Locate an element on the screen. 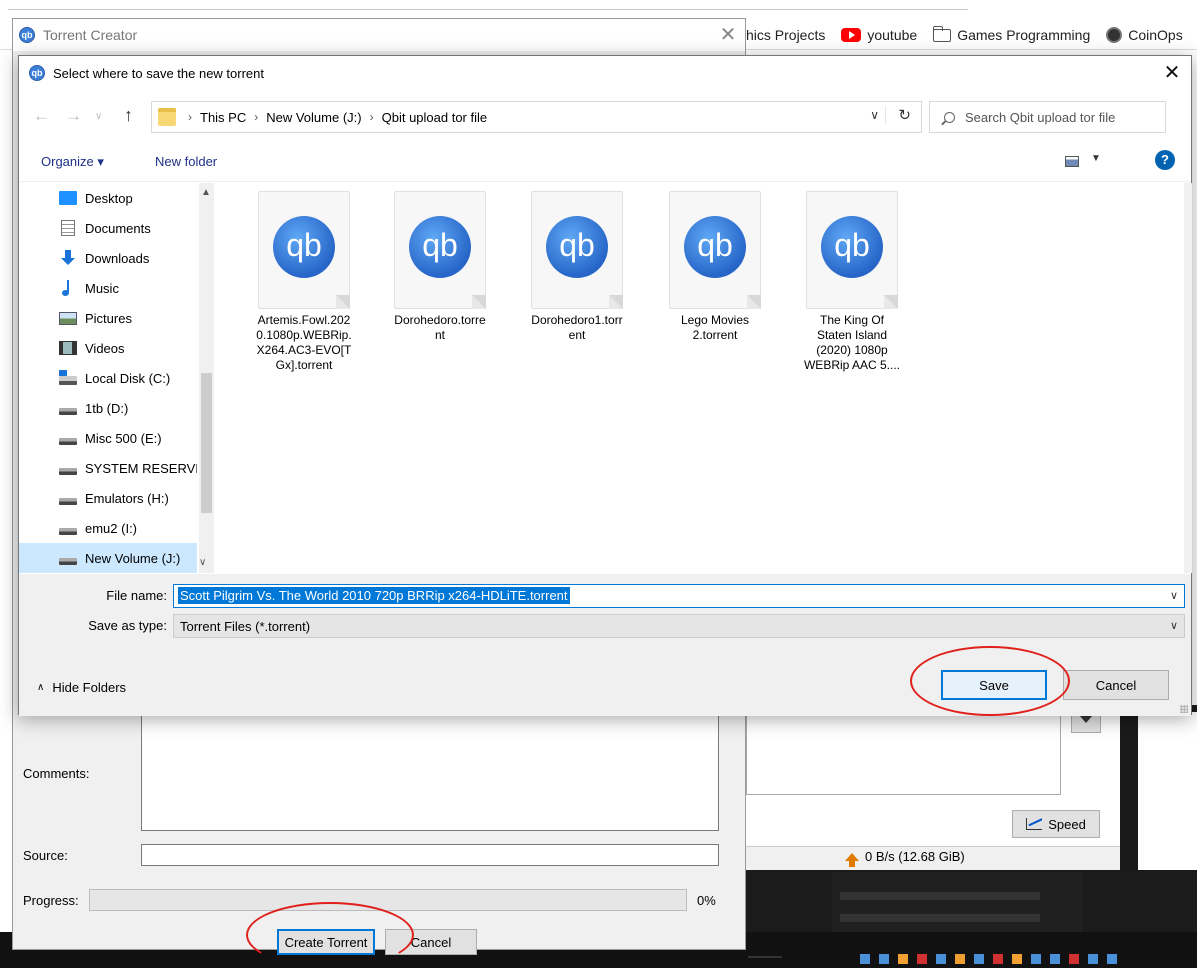  dialog-title: Select where to save the new torrent is located at coordinates (159, 73).